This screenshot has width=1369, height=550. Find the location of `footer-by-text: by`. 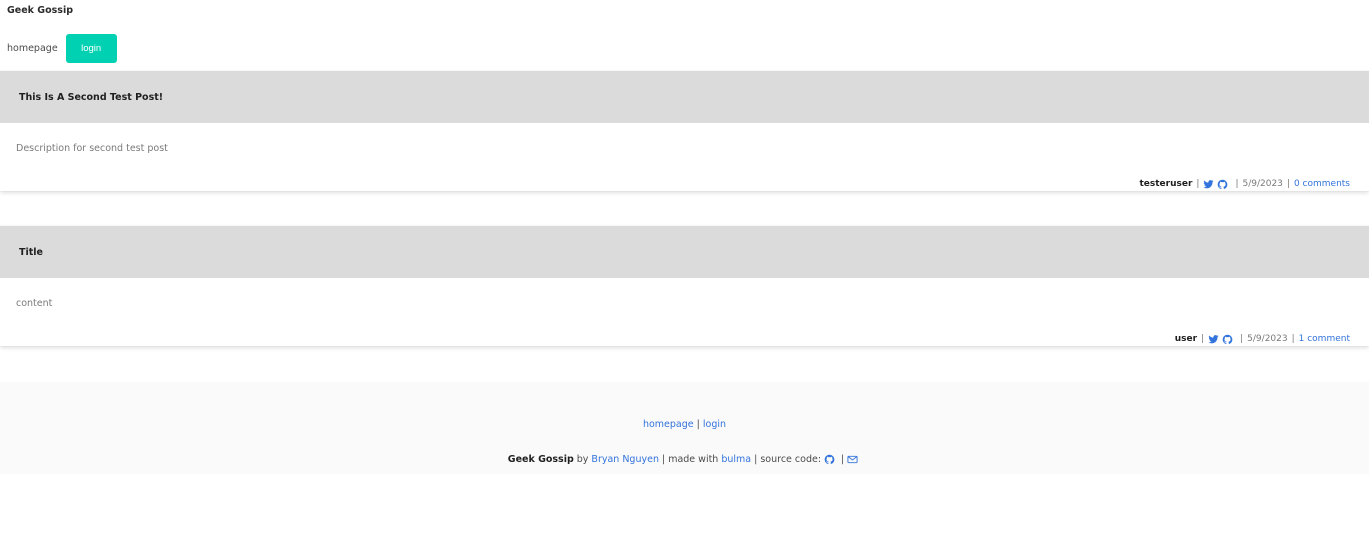

footer-by-text: by is located at coordinates (582, 459).